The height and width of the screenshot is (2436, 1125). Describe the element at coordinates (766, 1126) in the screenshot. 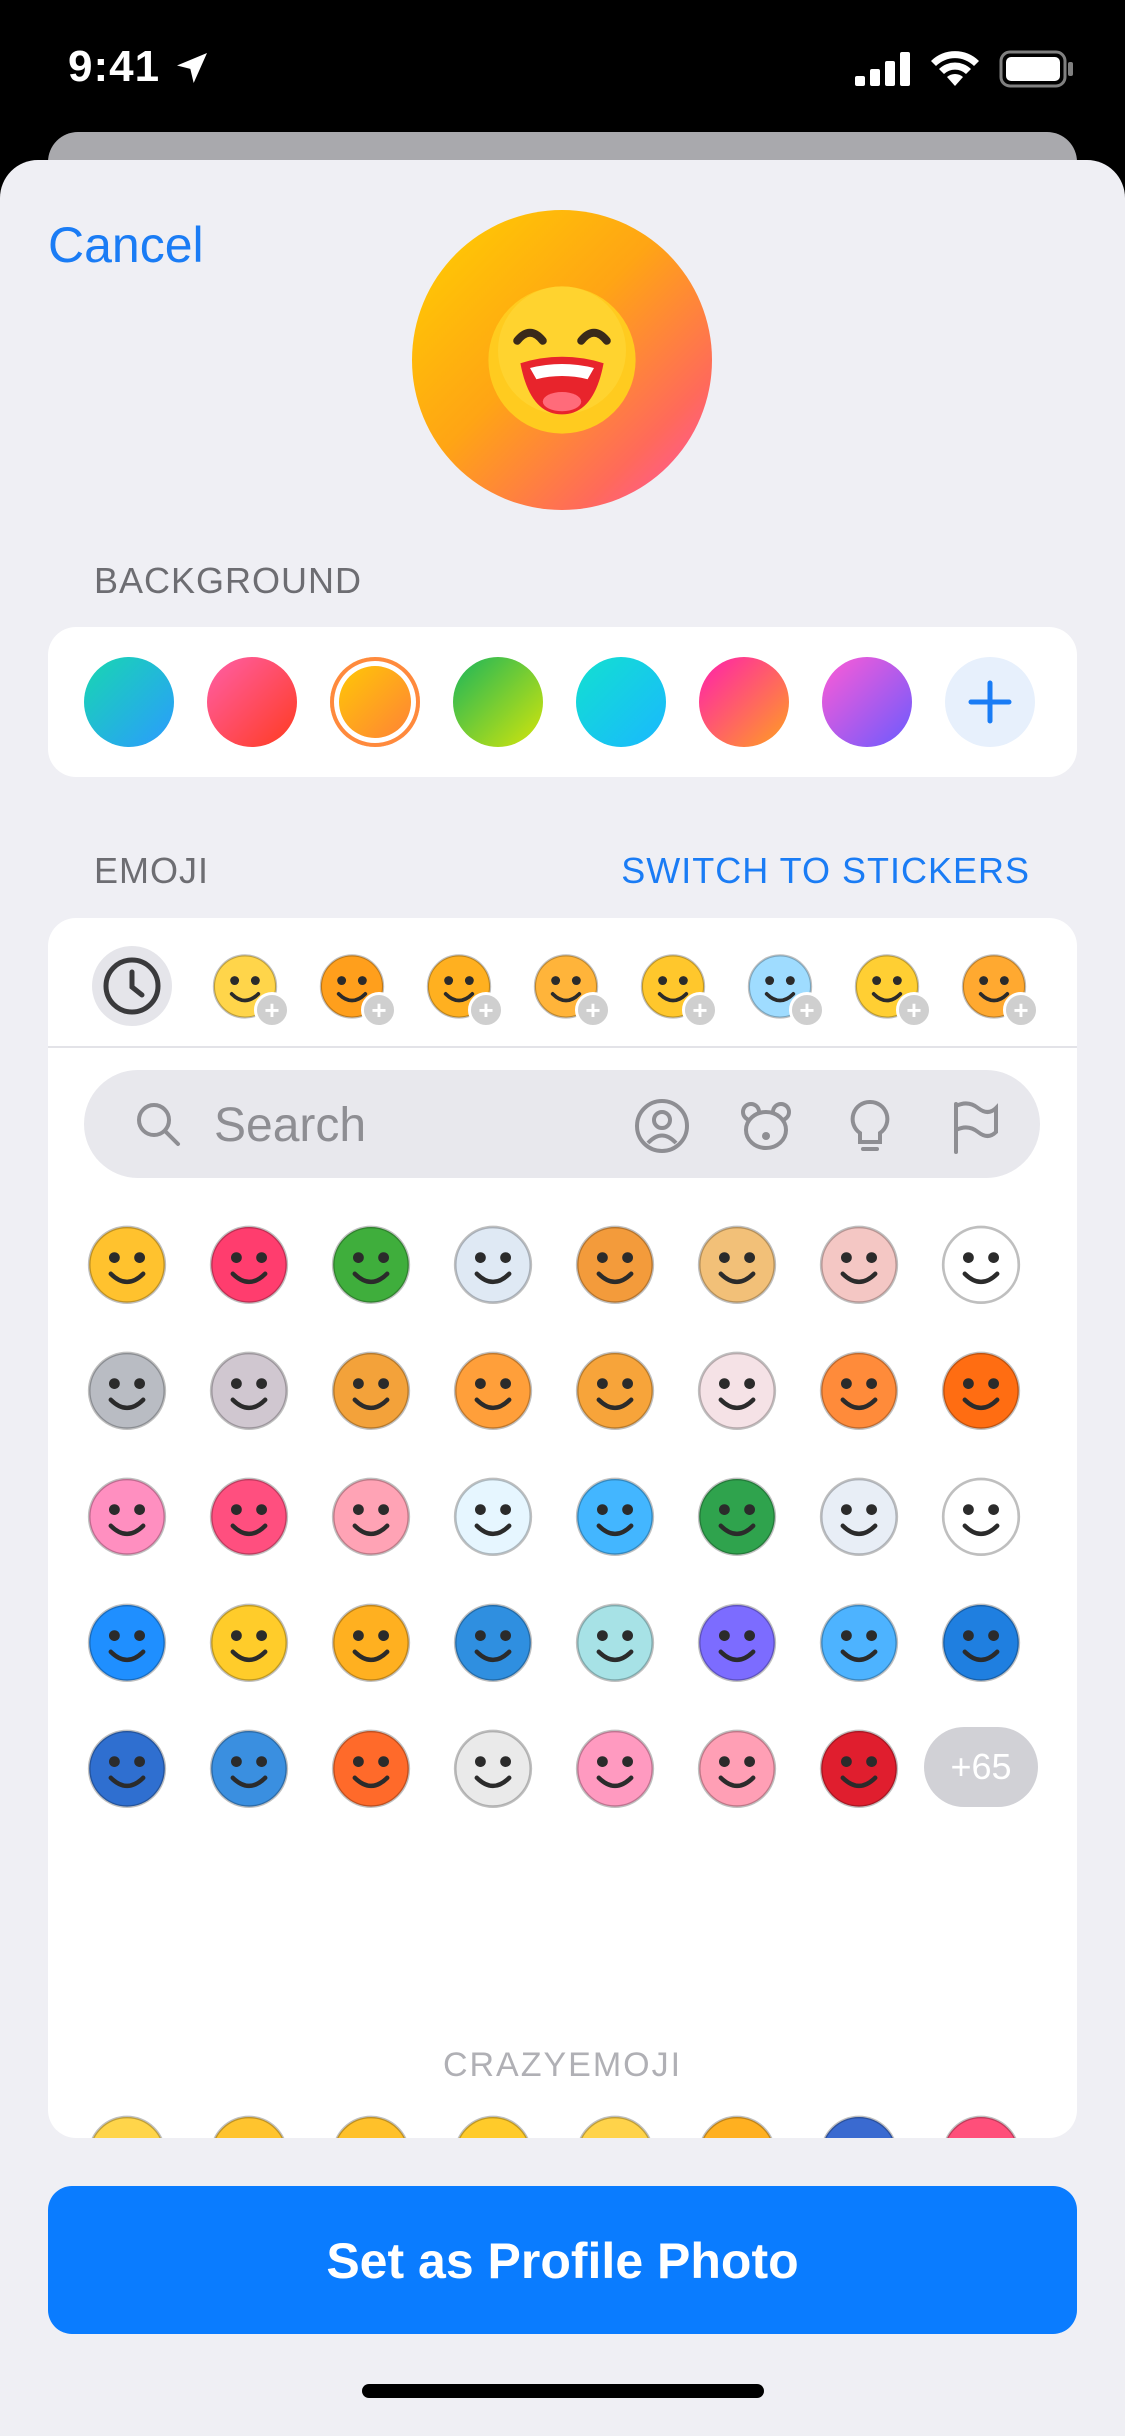

I see `animals-category-icon` at that location.